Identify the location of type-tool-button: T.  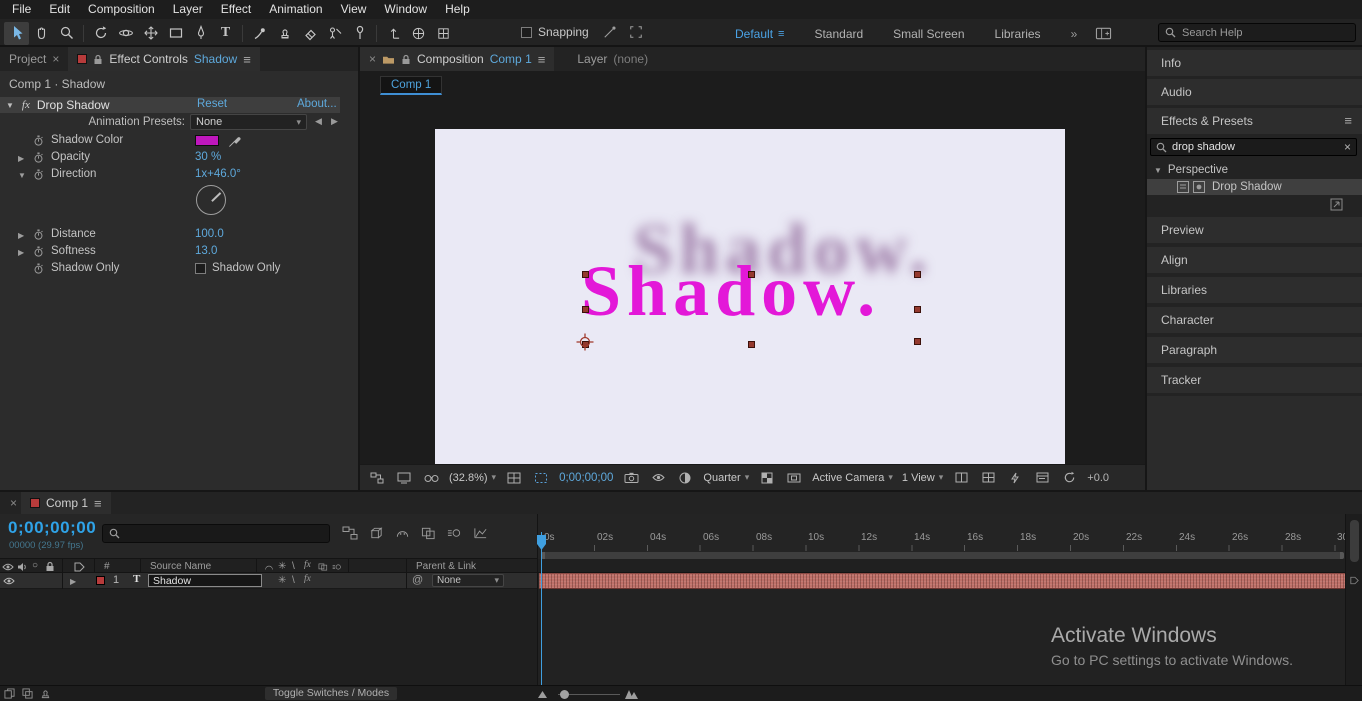
(225, 33).